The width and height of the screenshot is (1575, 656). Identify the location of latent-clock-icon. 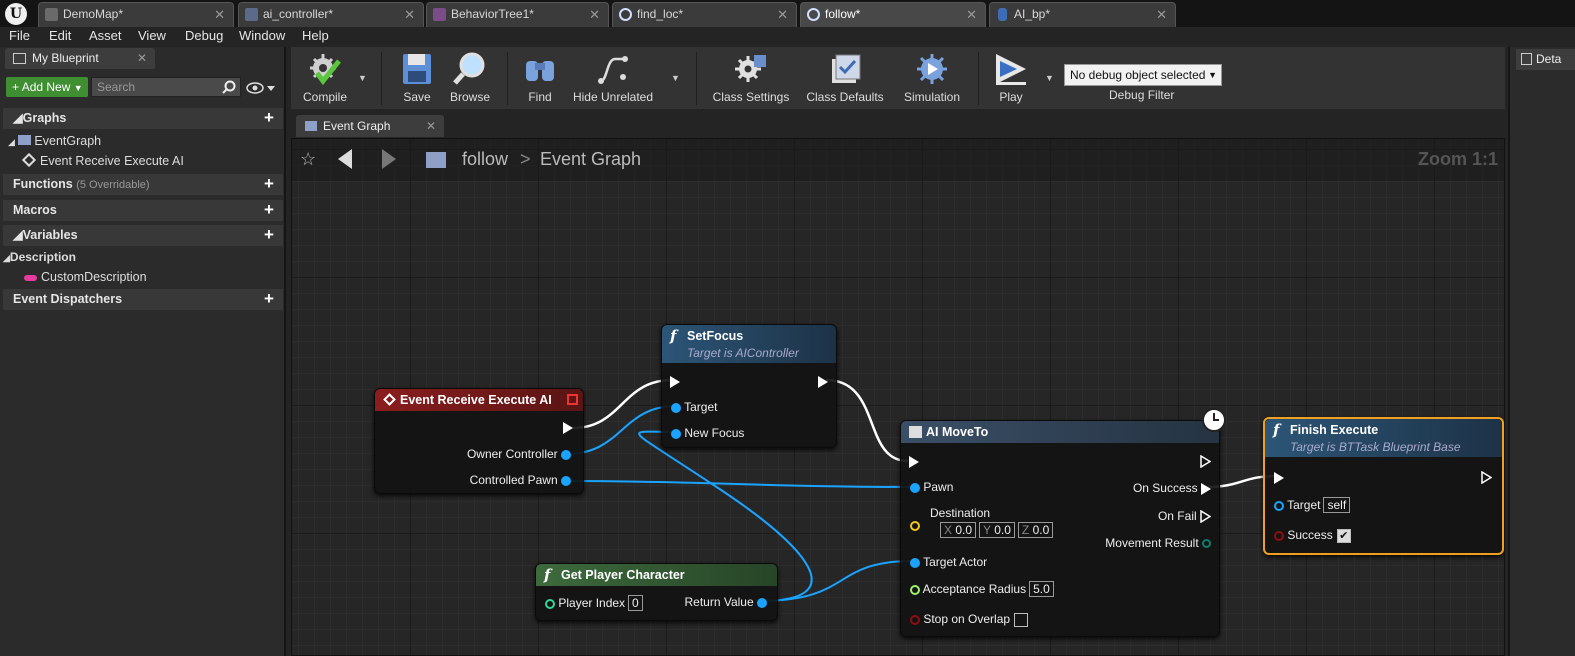
(1214, 420).